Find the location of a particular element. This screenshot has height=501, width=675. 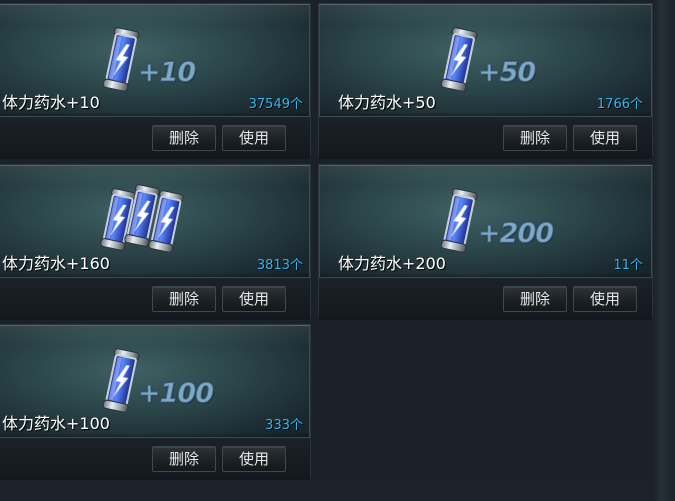

item-count: 37549个 is located at coordinates (275, 104).